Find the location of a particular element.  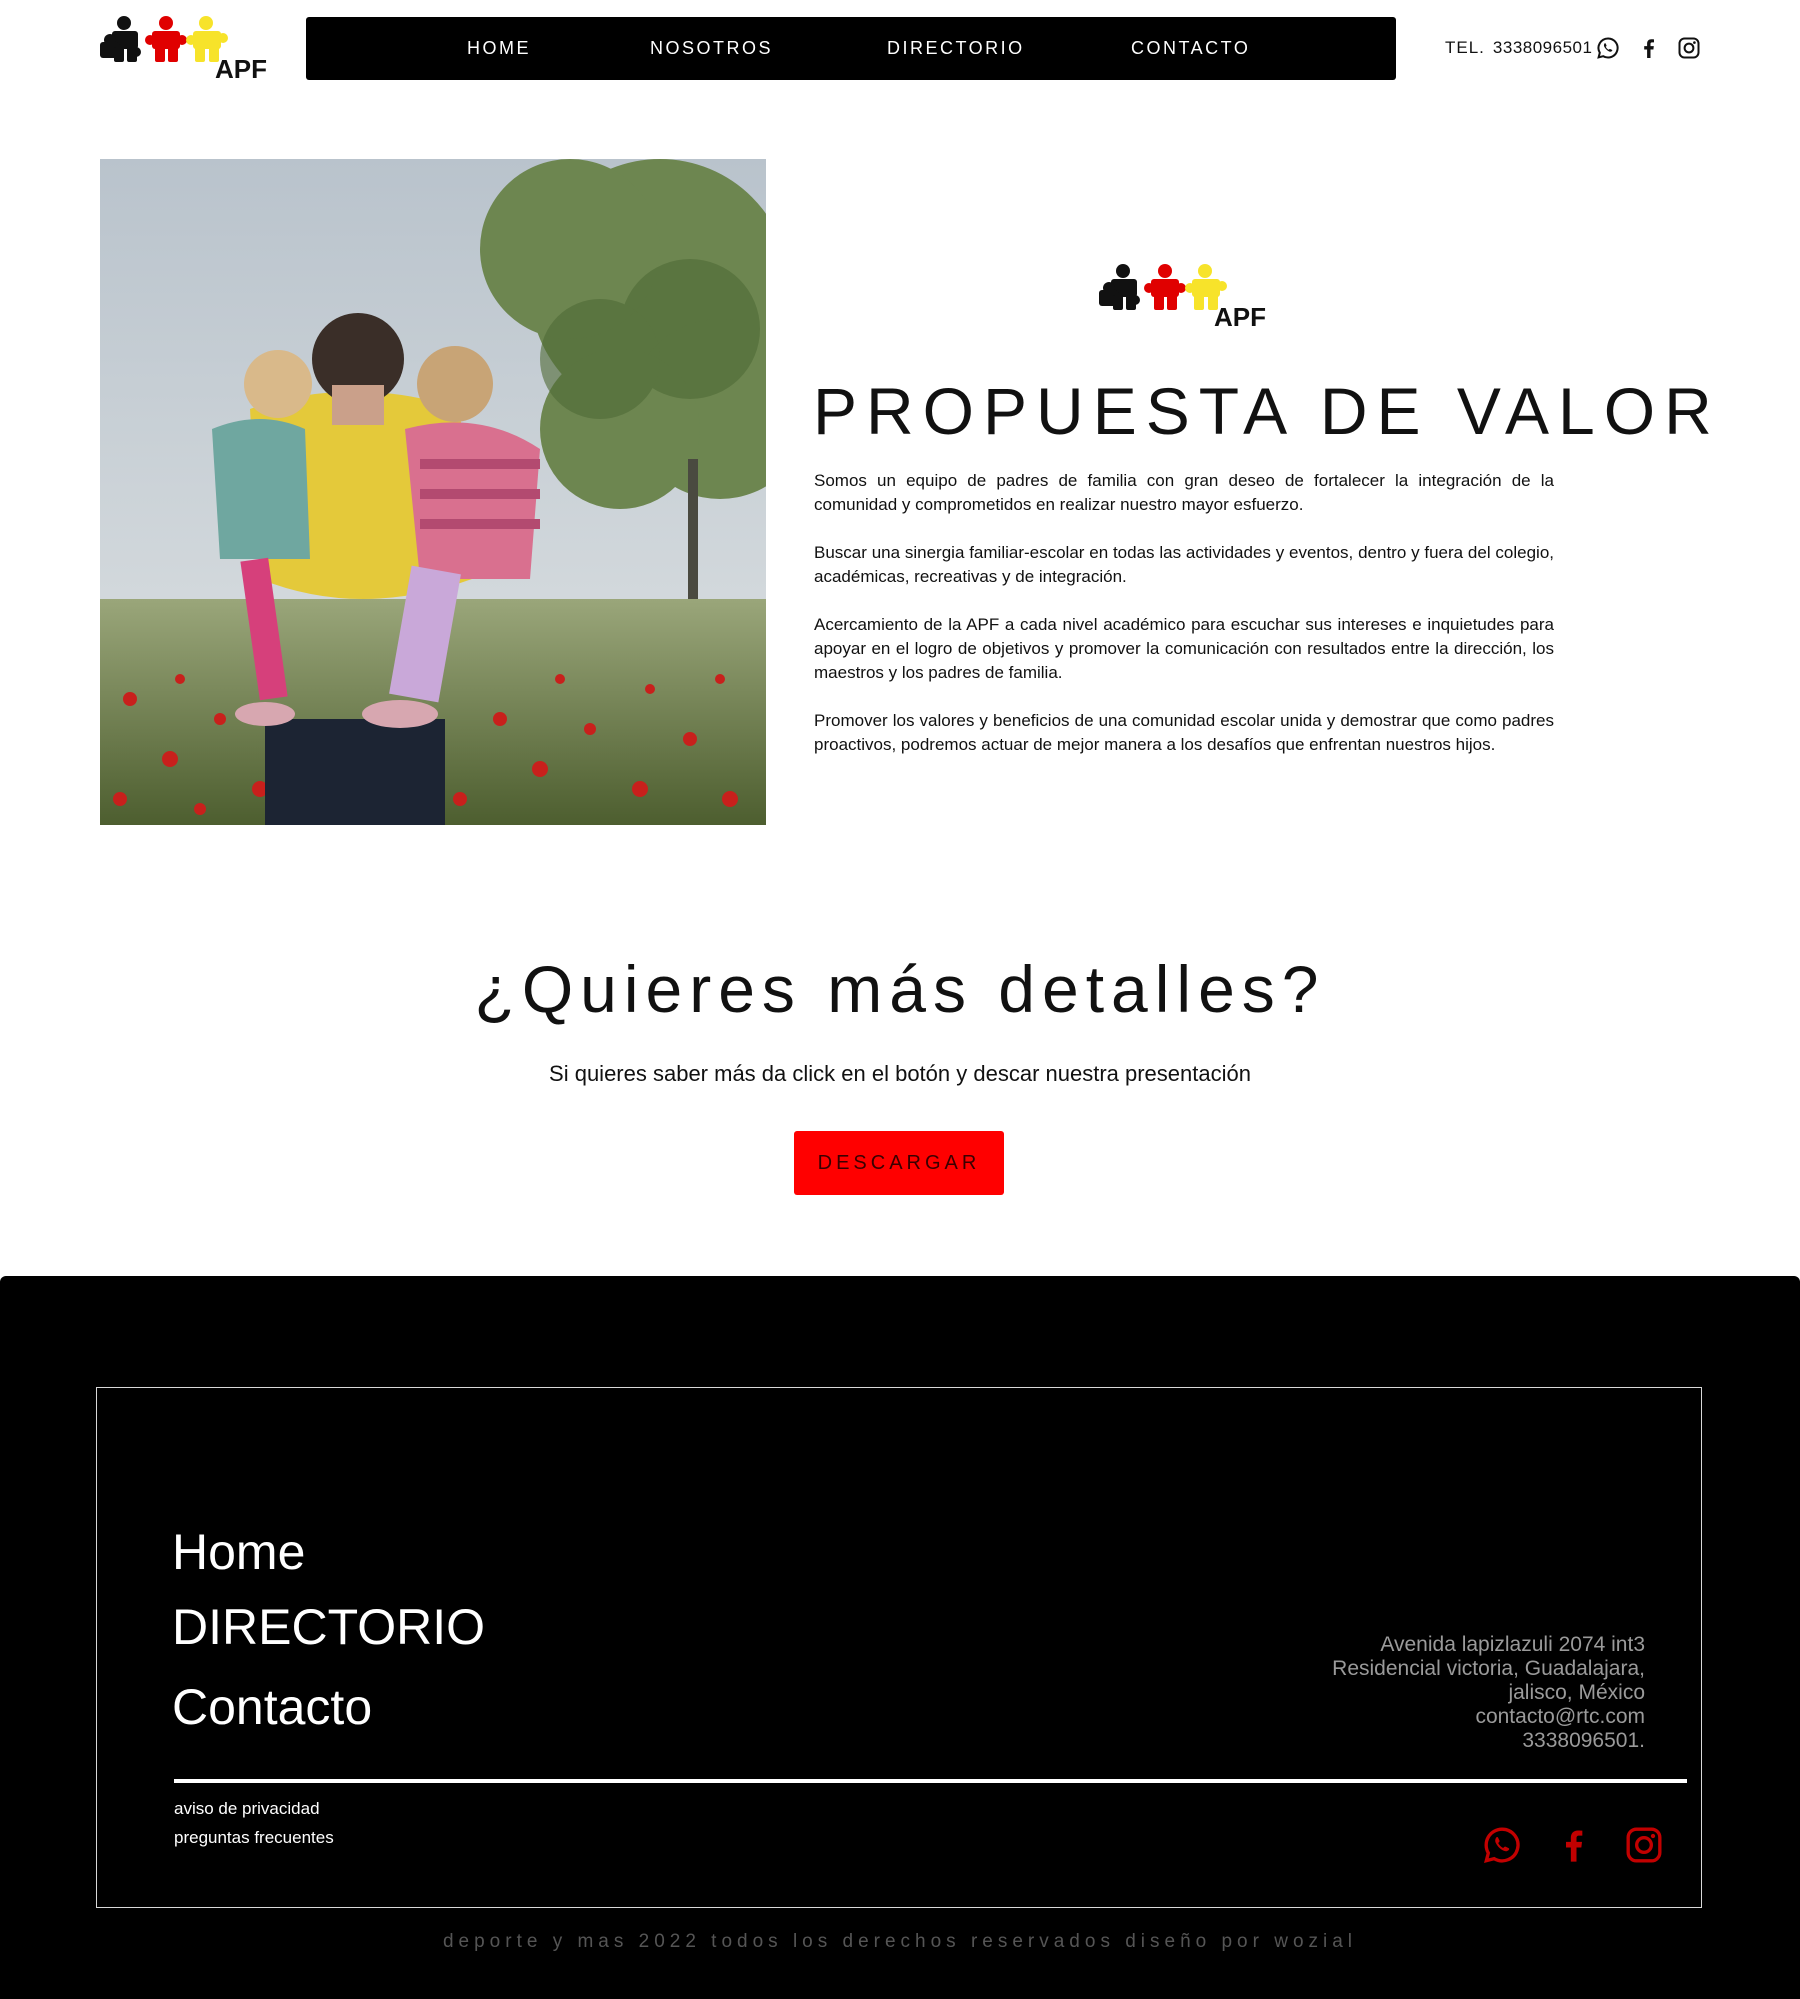

hero-photo is located at coordinates (433, 492).